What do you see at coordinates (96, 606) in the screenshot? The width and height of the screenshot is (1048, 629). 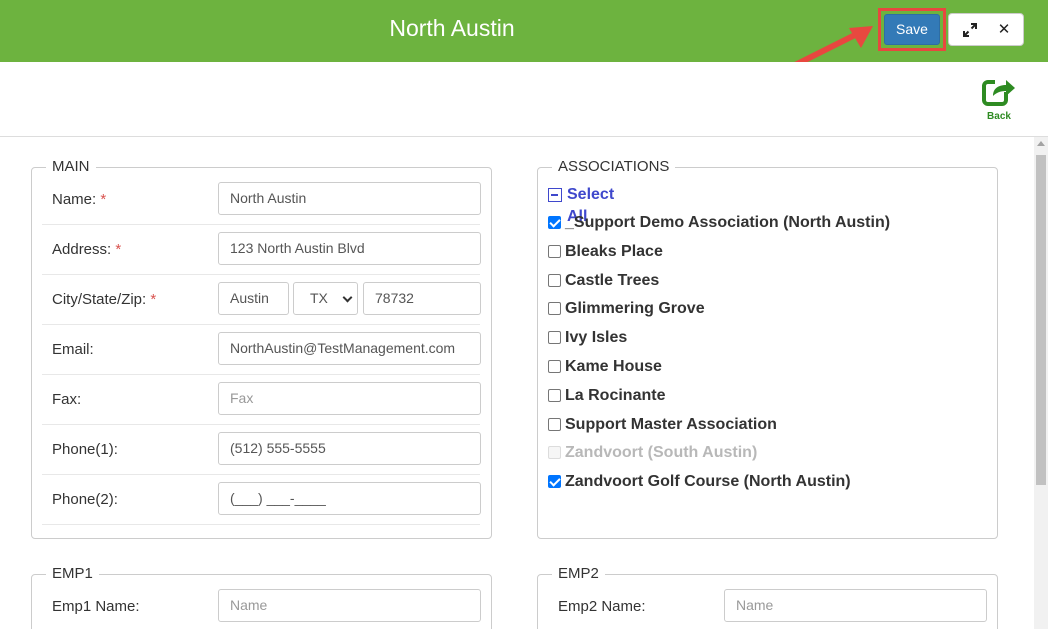 I see `emp1-name-label: Emp1 Name:` at bounding box center [96, 606].